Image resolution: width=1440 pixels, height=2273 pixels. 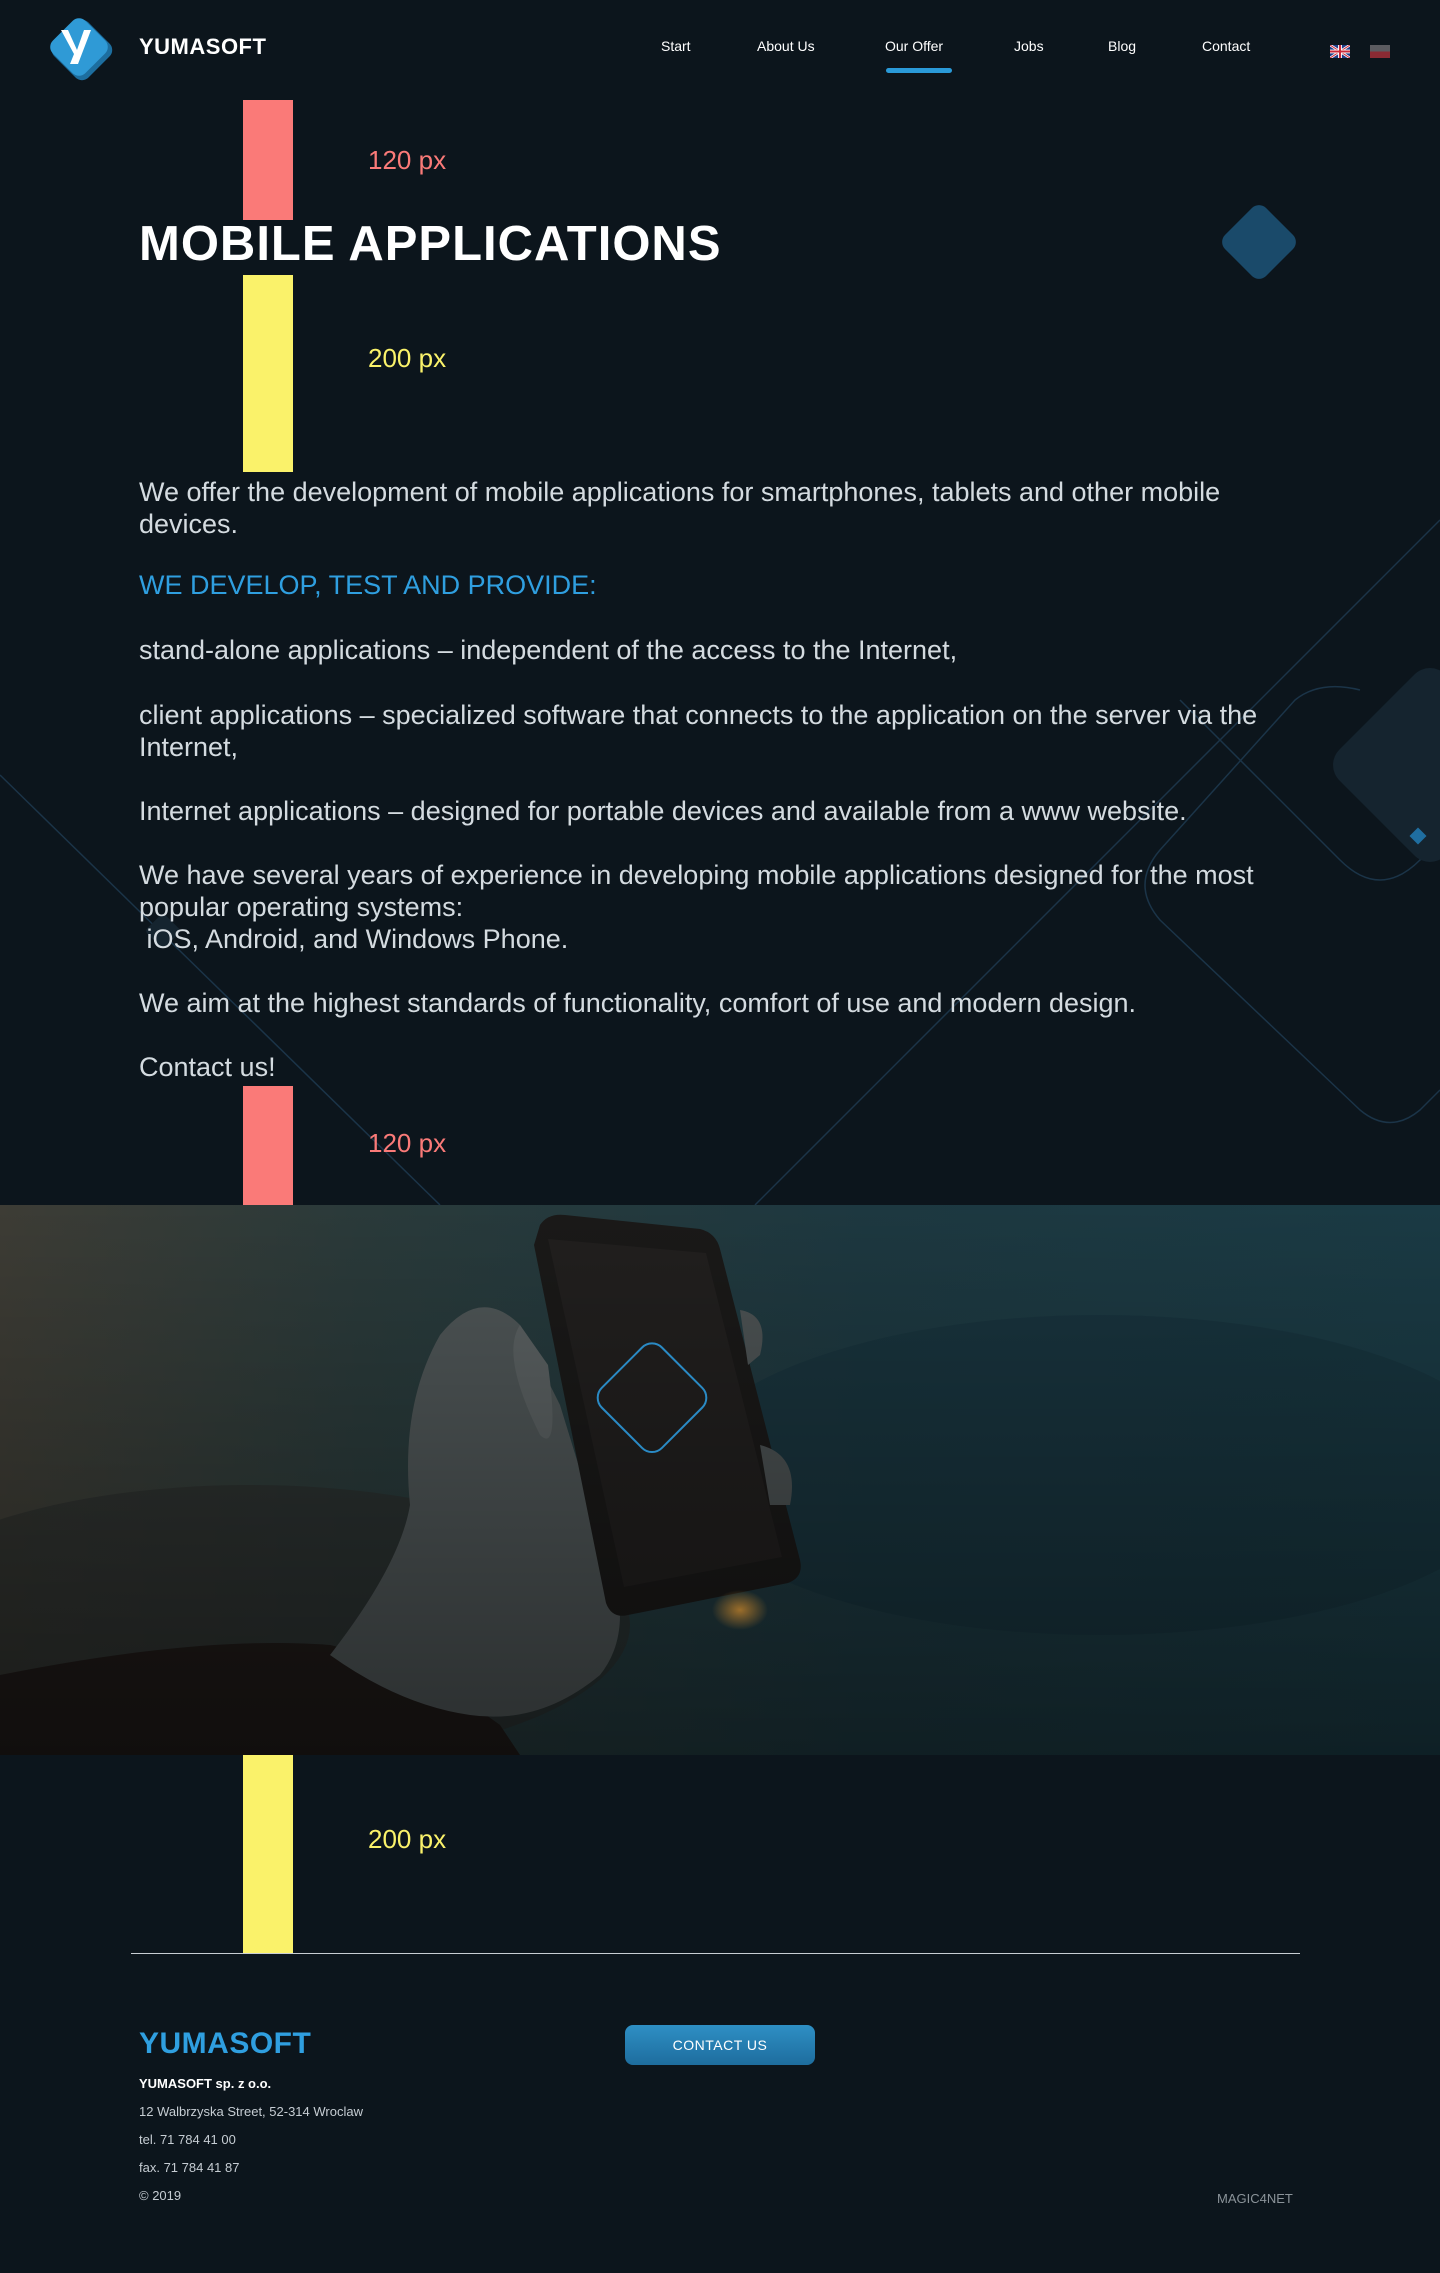 I want to click on nav-jobs: Jobs, so click(x=1029, y=46).